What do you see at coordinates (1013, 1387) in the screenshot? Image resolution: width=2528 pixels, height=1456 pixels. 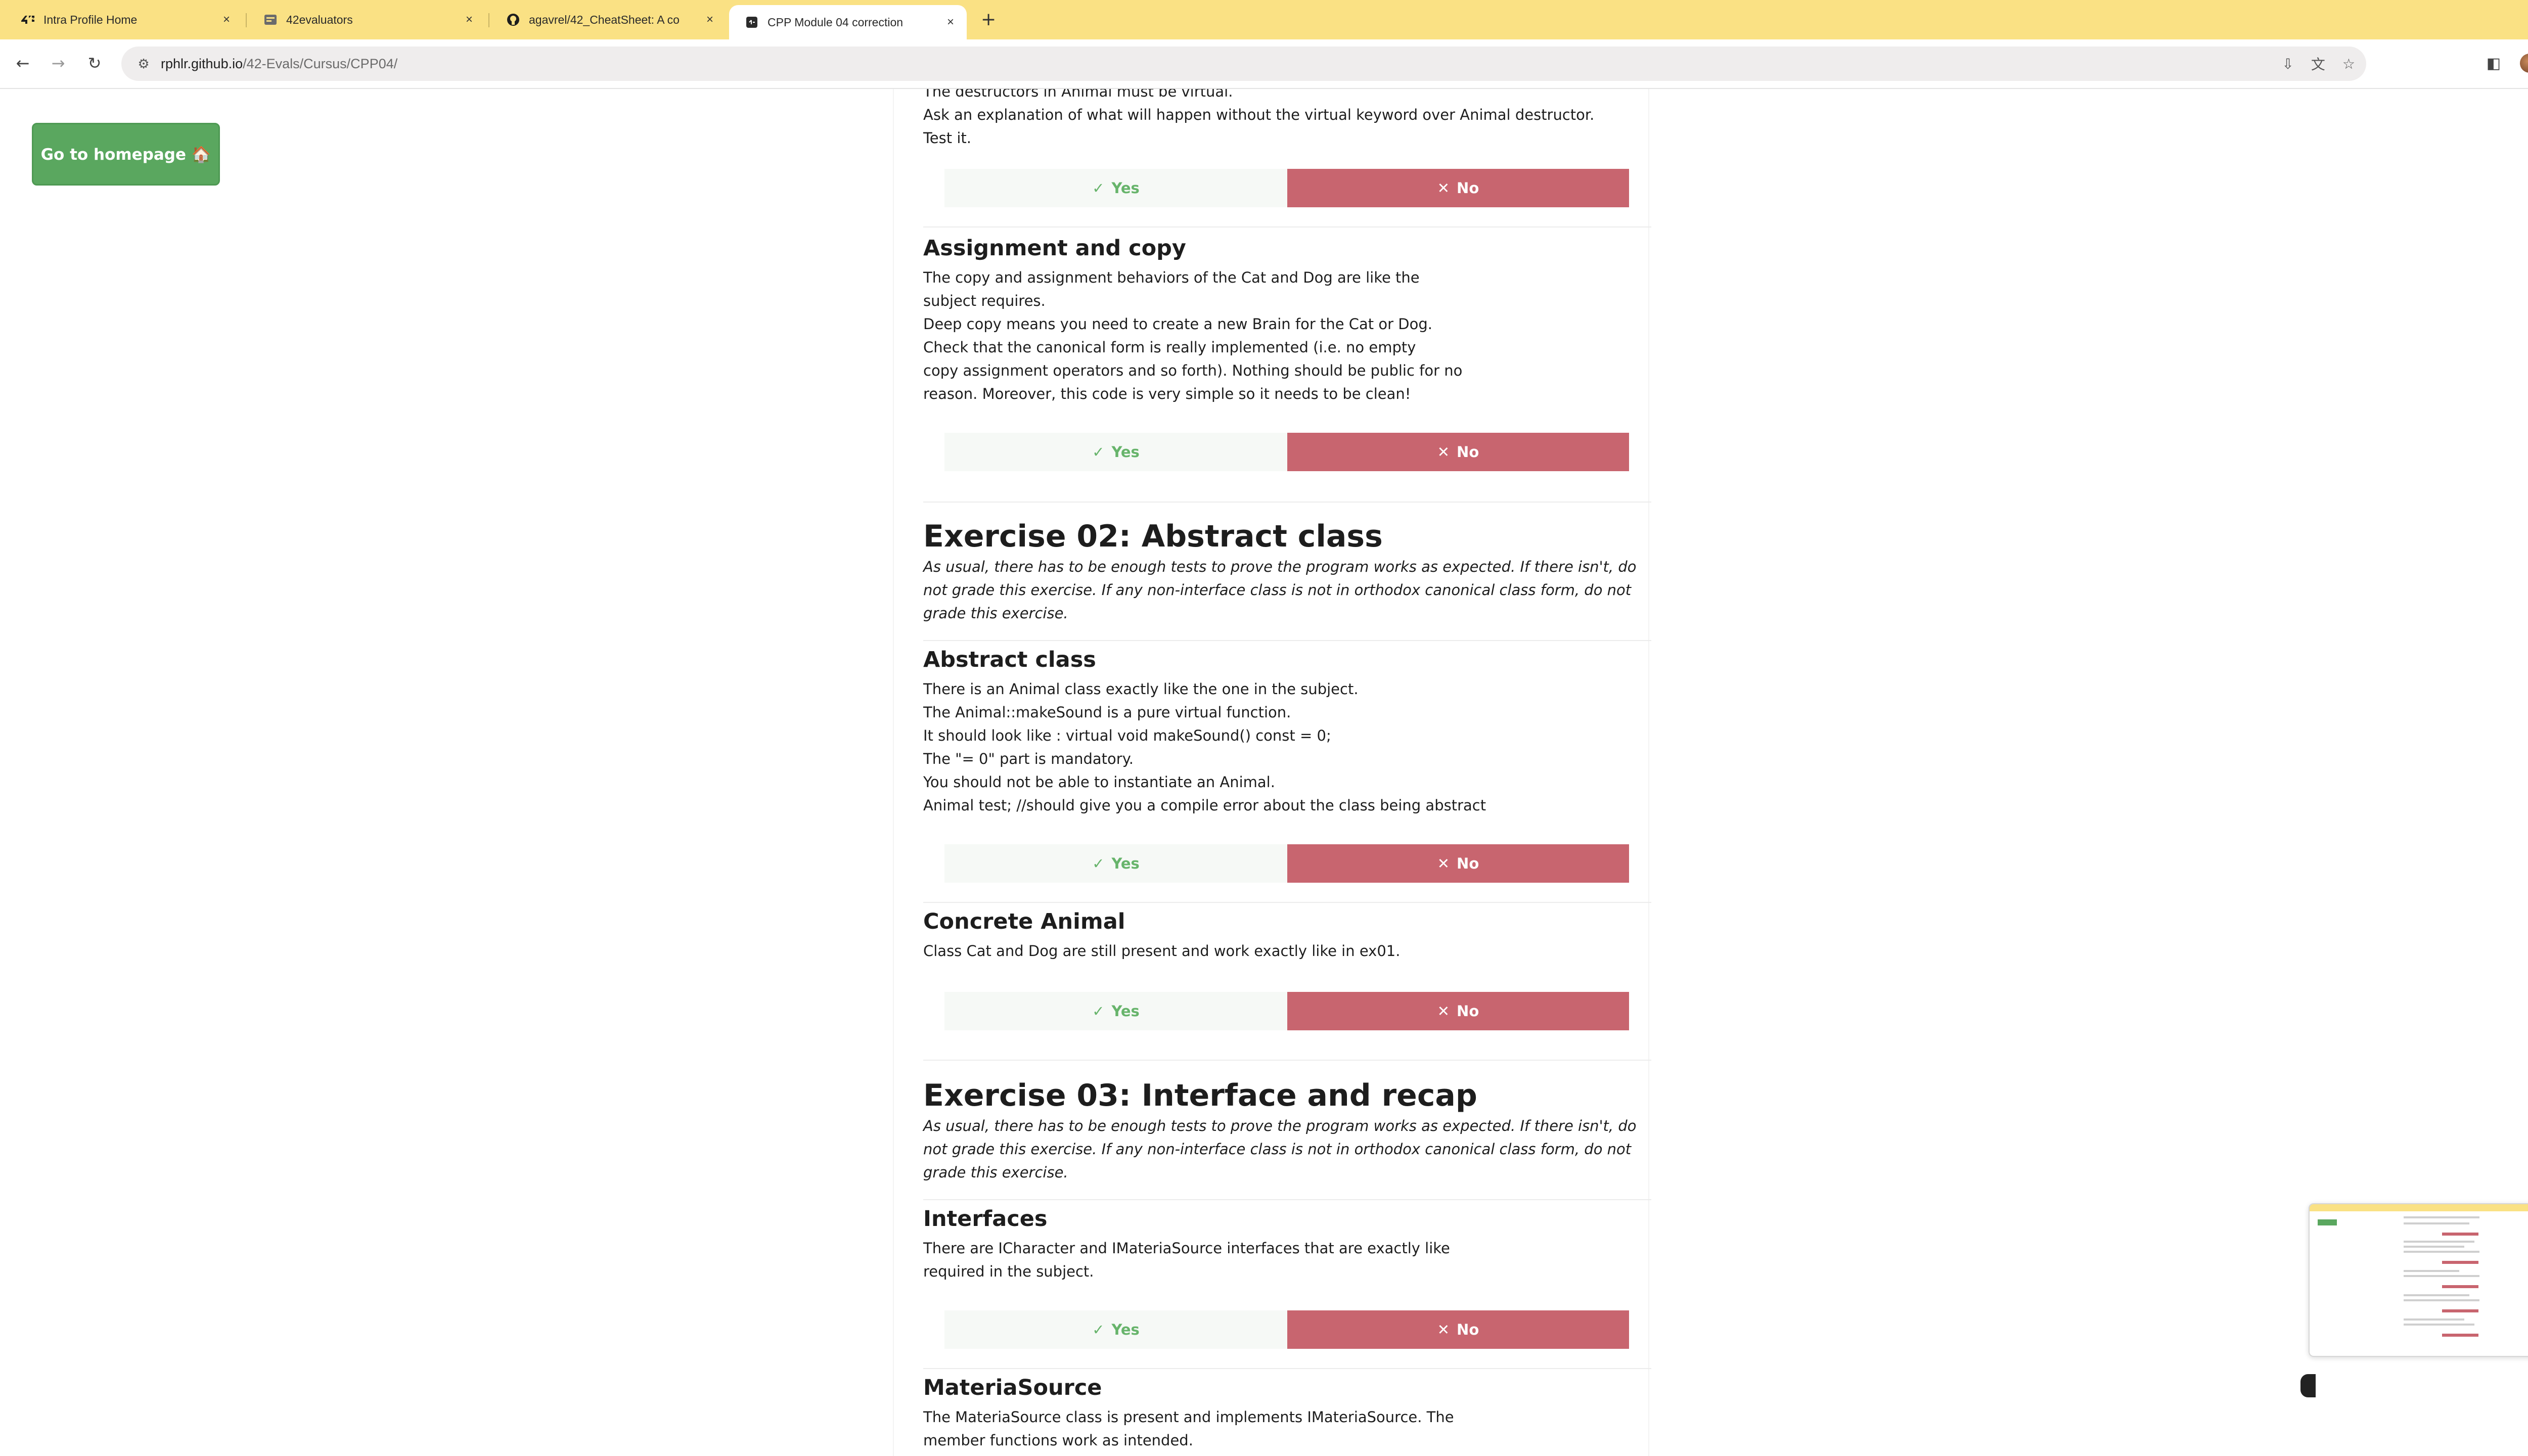 I see `section-title: MateriaSource` at bounding box center [1013, 1387].